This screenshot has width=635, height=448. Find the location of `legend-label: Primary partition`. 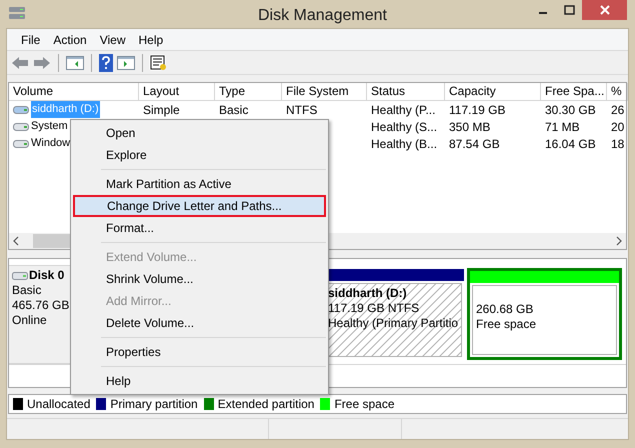

legend-label: Primary partition is located at coordinates (154, 404).